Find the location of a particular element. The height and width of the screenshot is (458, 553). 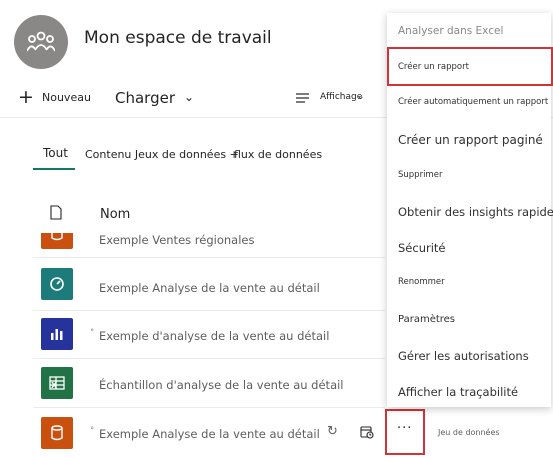

menu-item-paginated-report: Créer un rapport paginé is located at coordinates (470, 140).